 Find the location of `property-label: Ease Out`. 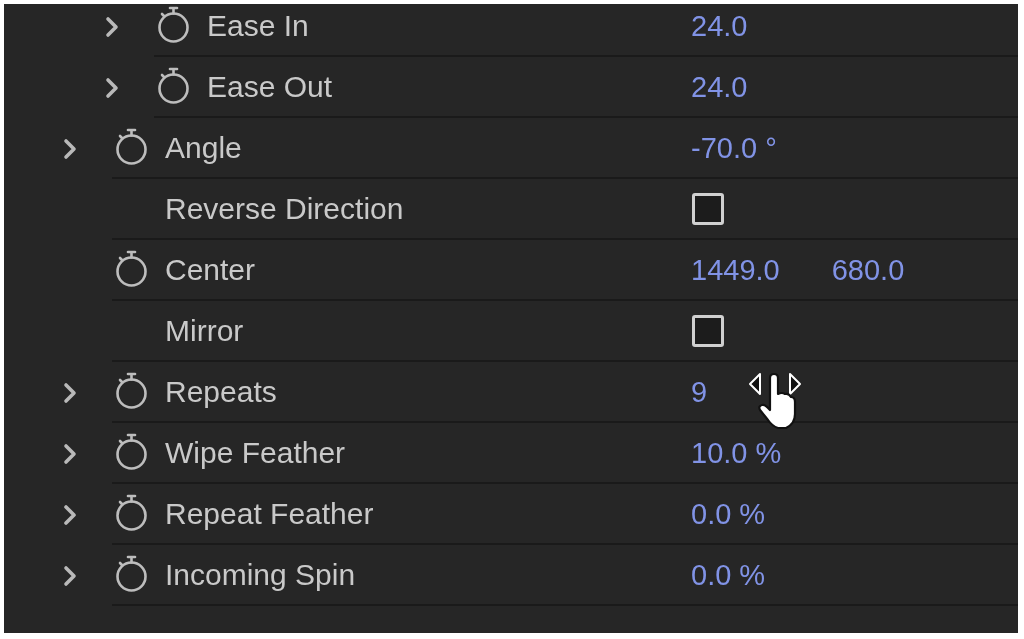

property-label: Ease Out is located at coordinates (270, 86).